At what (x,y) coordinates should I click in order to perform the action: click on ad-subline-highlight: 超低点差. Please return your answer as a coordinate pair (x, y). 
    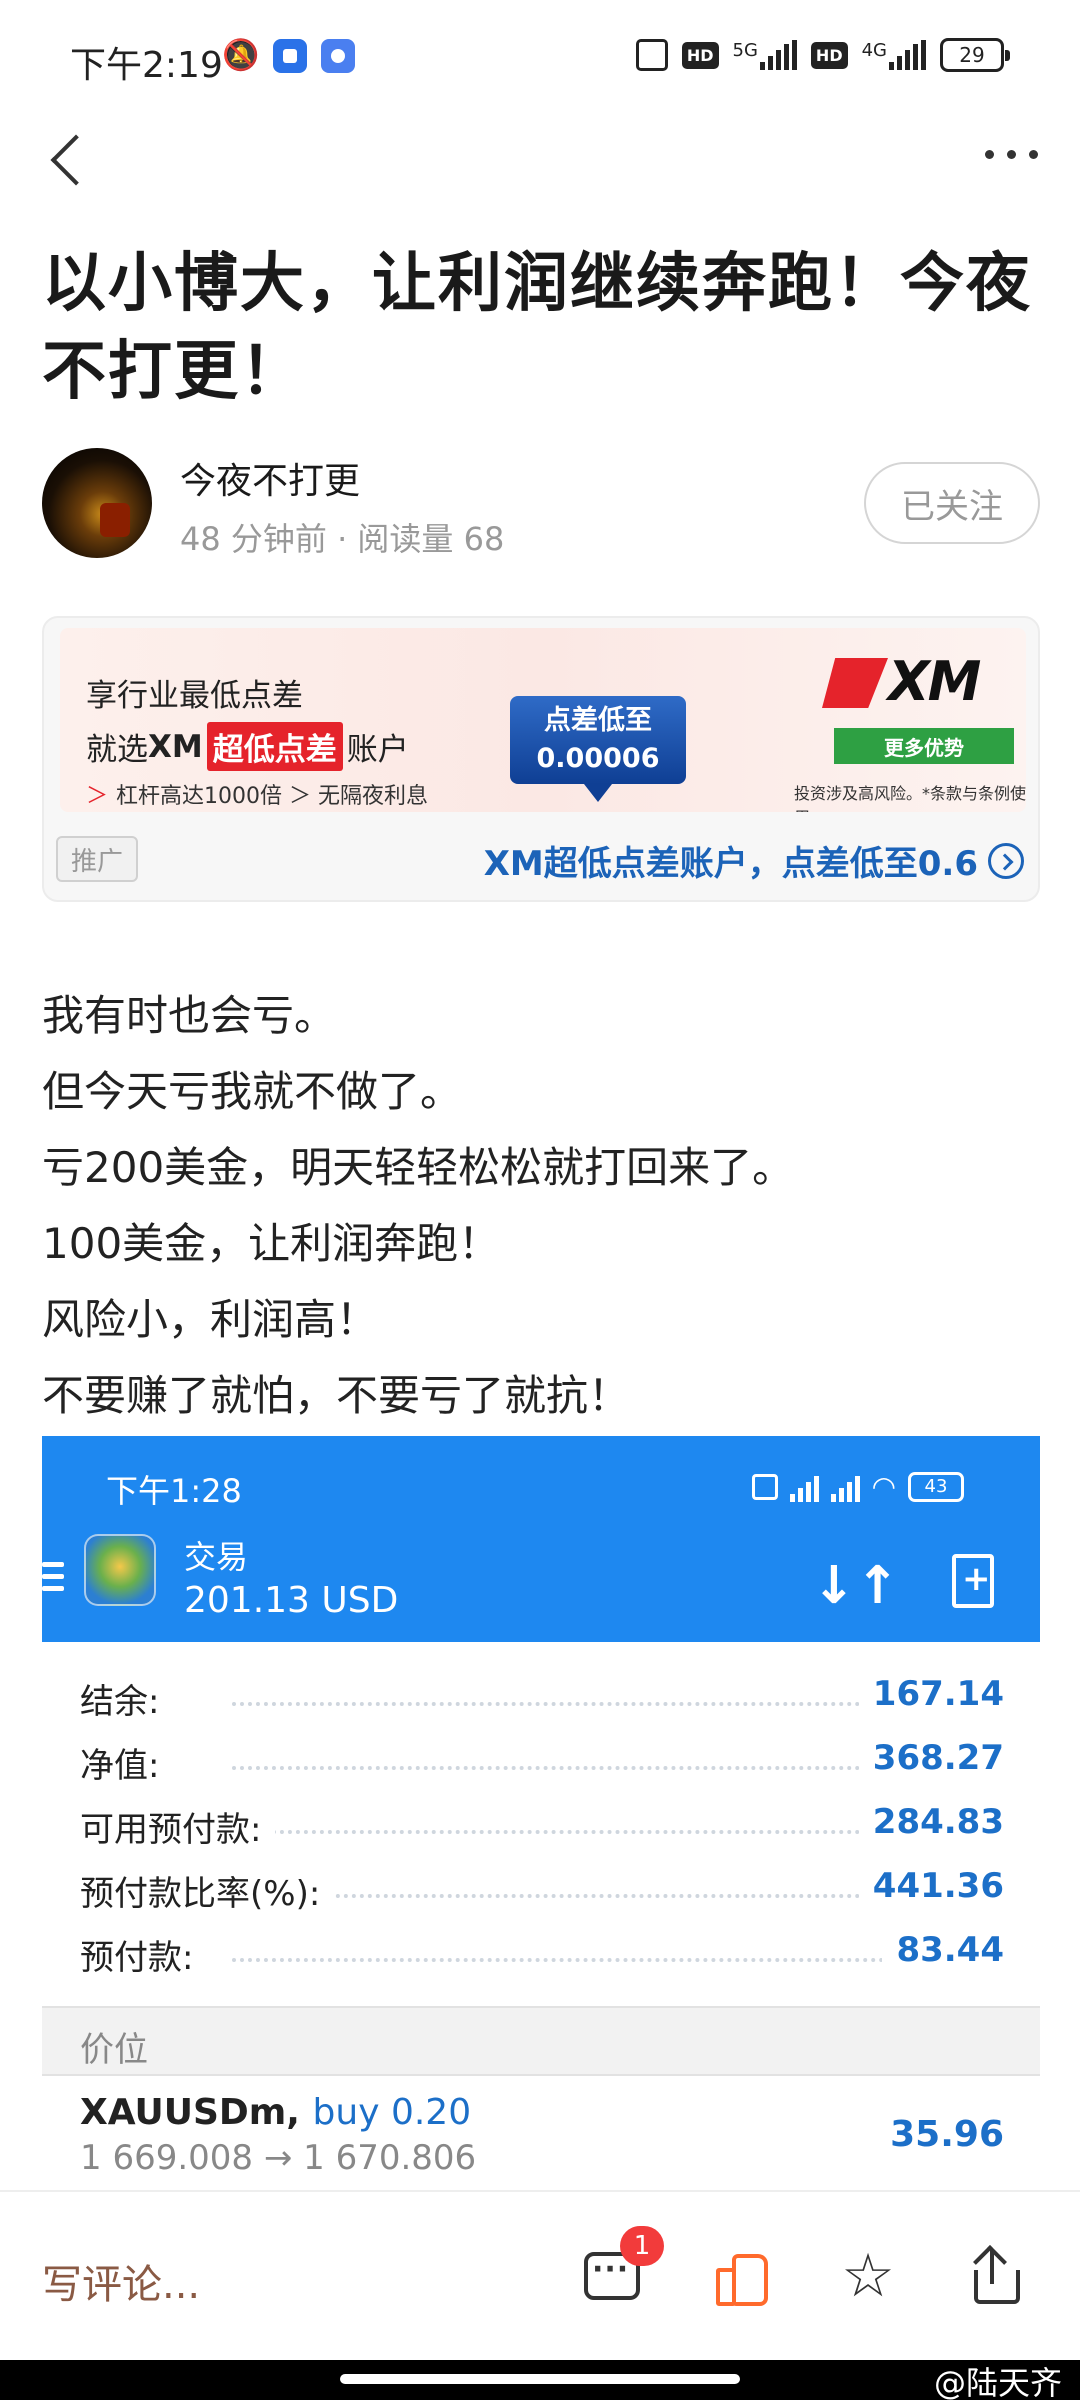
    Looking at the image, I should click on (274, 746).